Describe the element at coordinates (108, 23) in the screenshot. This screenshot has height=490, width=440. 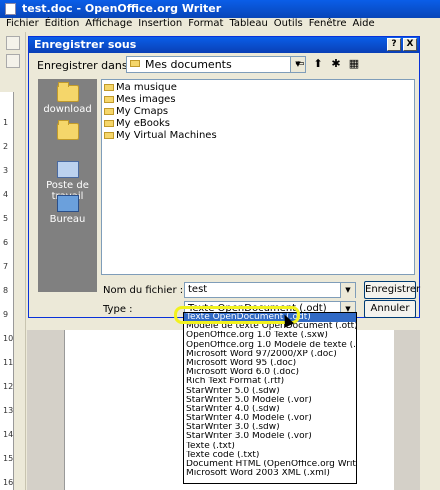
I see `menu-affichage: Affichage` at that location.